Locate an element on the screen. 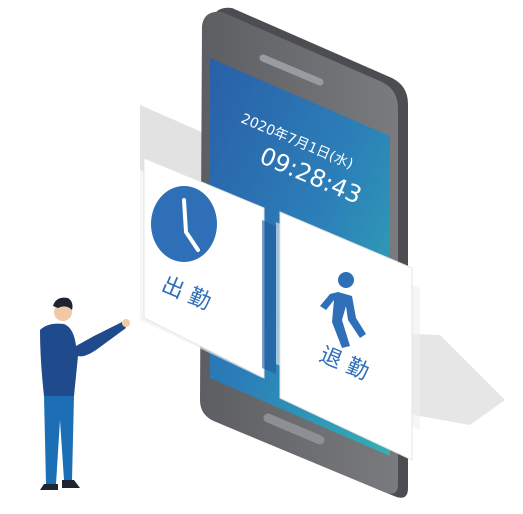 This screenshot has width=523, height=514. card-divider is located at coordinates (269, 297).